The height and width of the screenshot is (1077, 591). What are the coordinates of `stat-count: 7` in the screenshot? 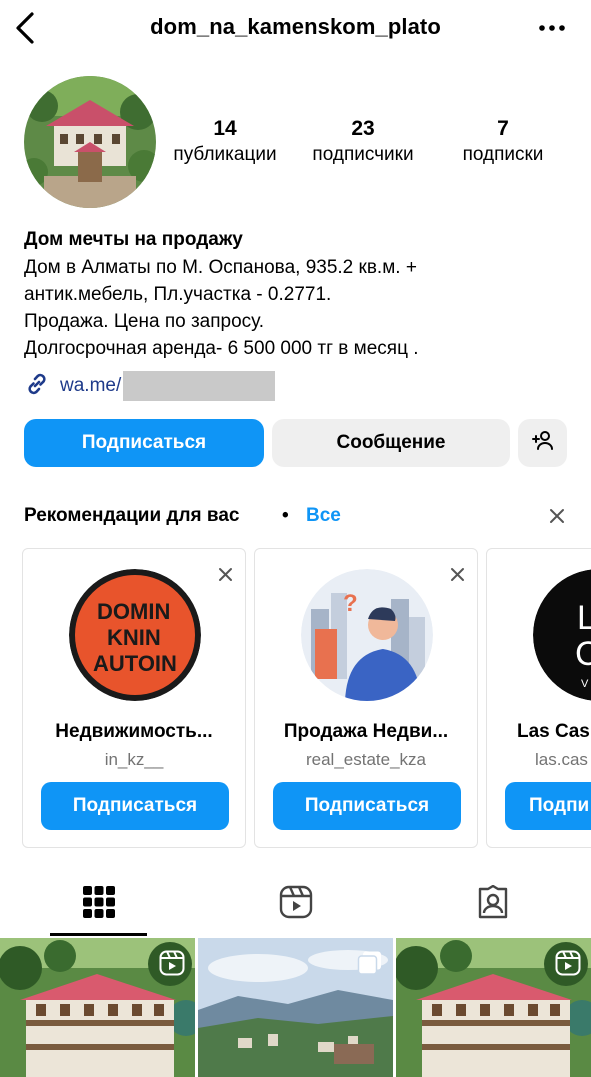 It's located at (503, 128).